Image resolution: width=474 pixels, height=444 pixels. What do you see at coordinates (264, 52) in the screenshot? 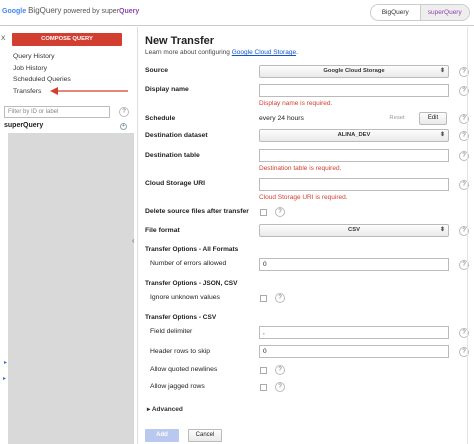
I see `gcs-docs-link: Google Cloud Storage` at bounding box center [264, 52].